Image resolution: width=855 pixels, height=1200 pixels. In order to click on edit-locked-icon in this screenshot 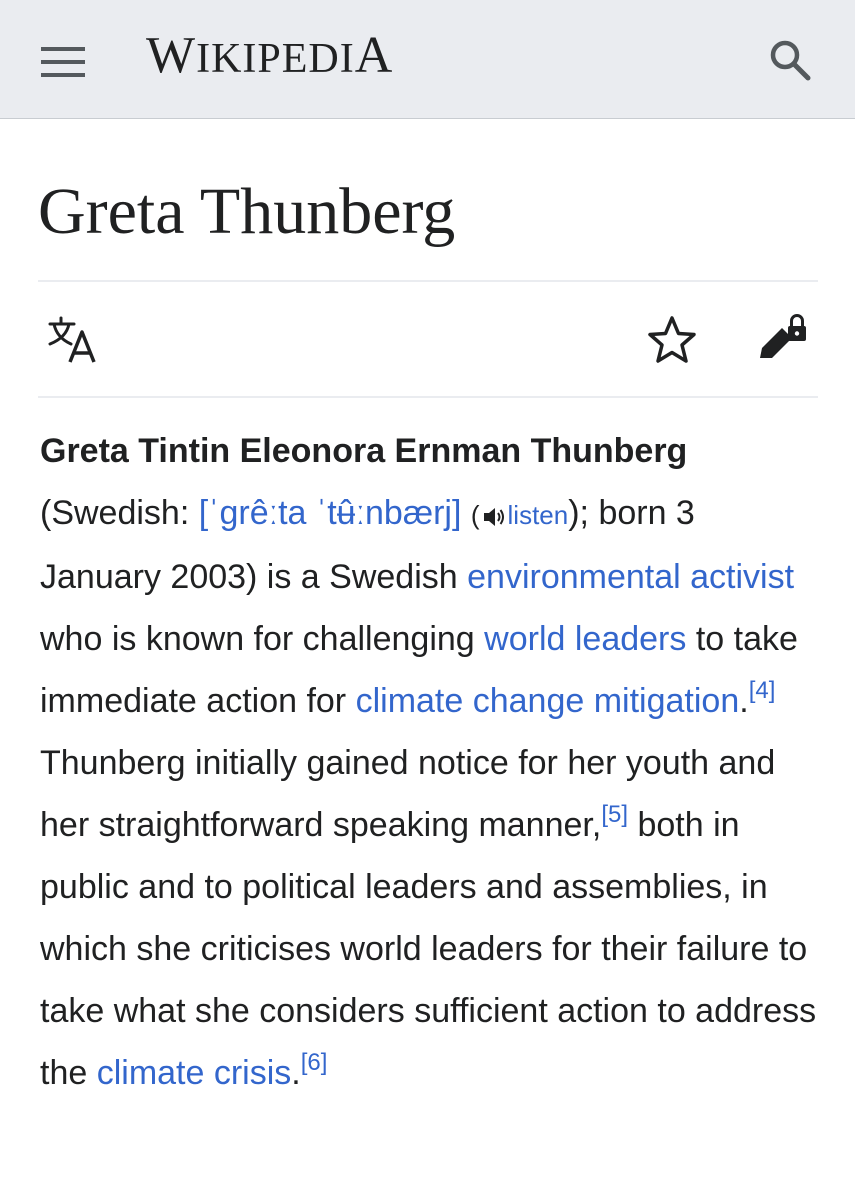, I will do `click(783, 336)`.